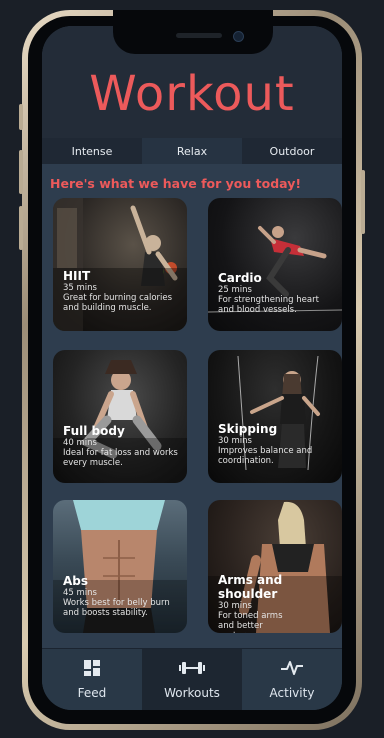 The height and width of the screenshot is (738, 384). I want to click on nav-label: Activity, so click(292, 693).